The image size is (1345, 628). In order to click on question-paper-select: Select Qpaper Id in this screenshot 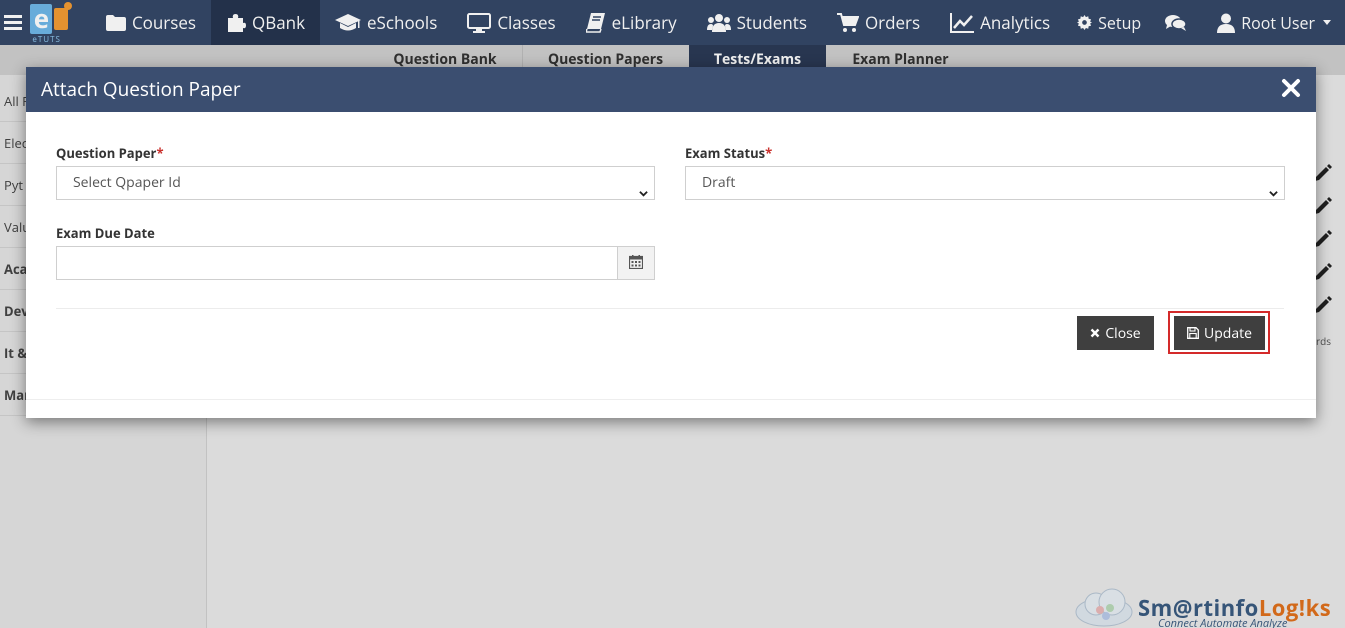, I will do `click(355, 183)`.